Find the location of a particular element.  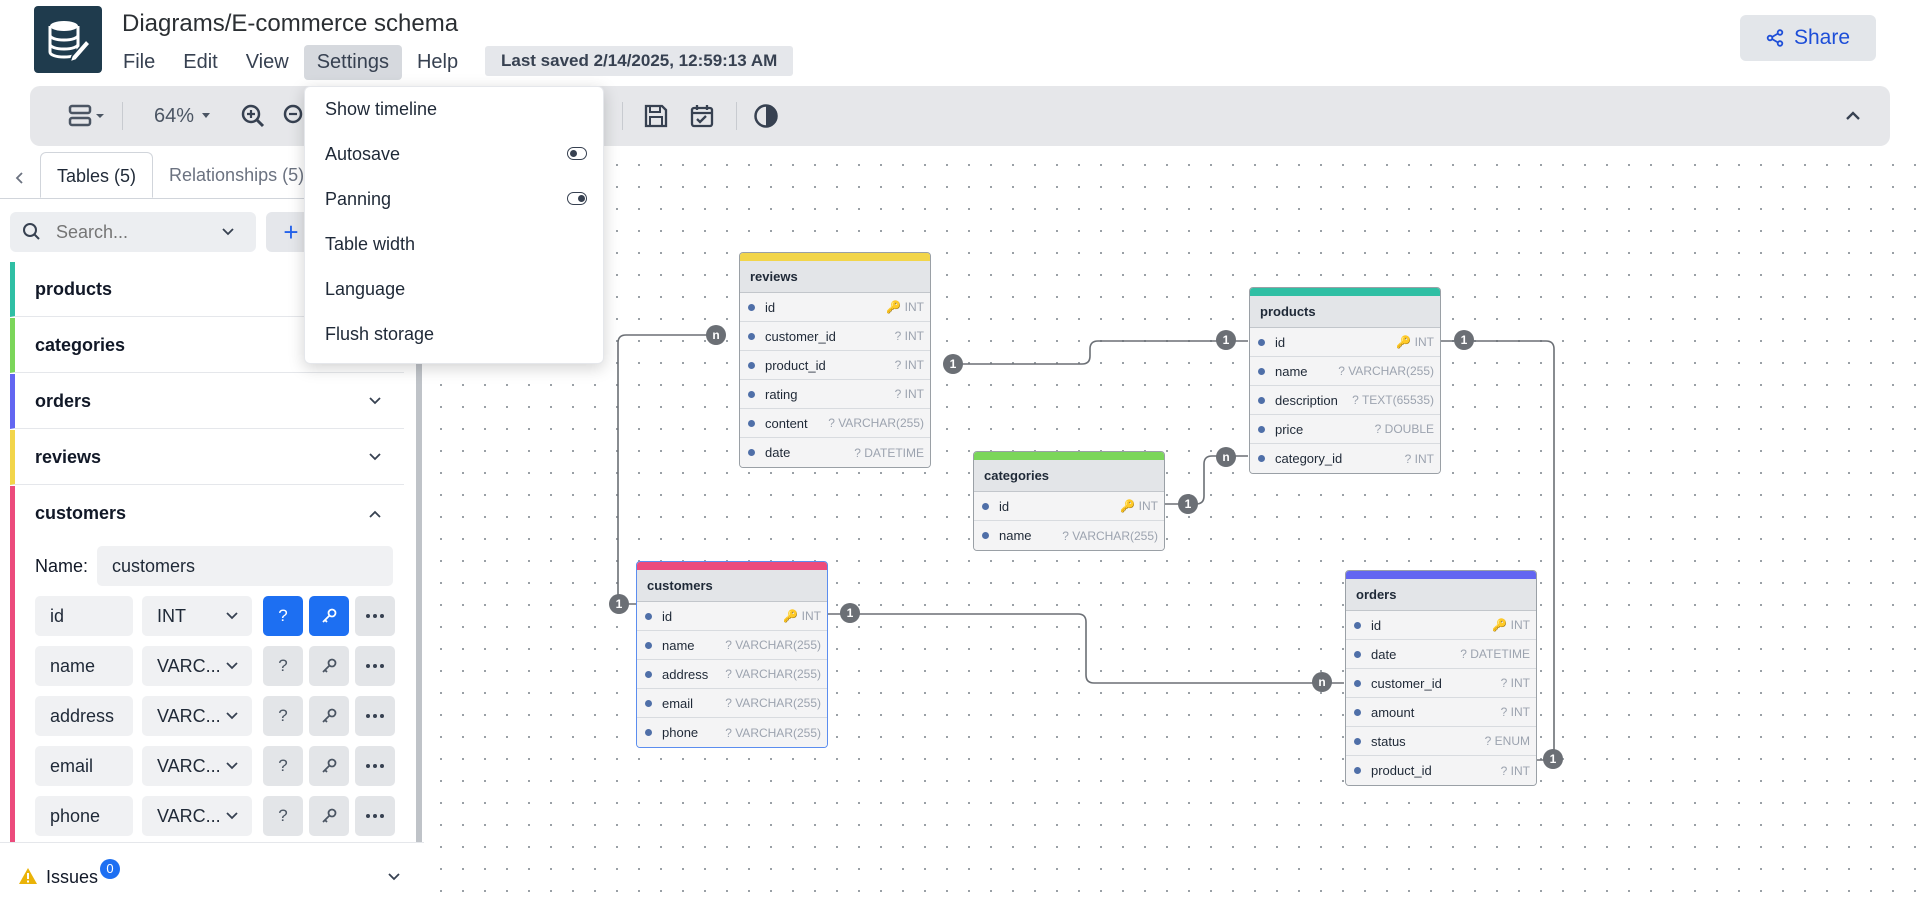

field-name-input: name is located at coordinates (84, 666).